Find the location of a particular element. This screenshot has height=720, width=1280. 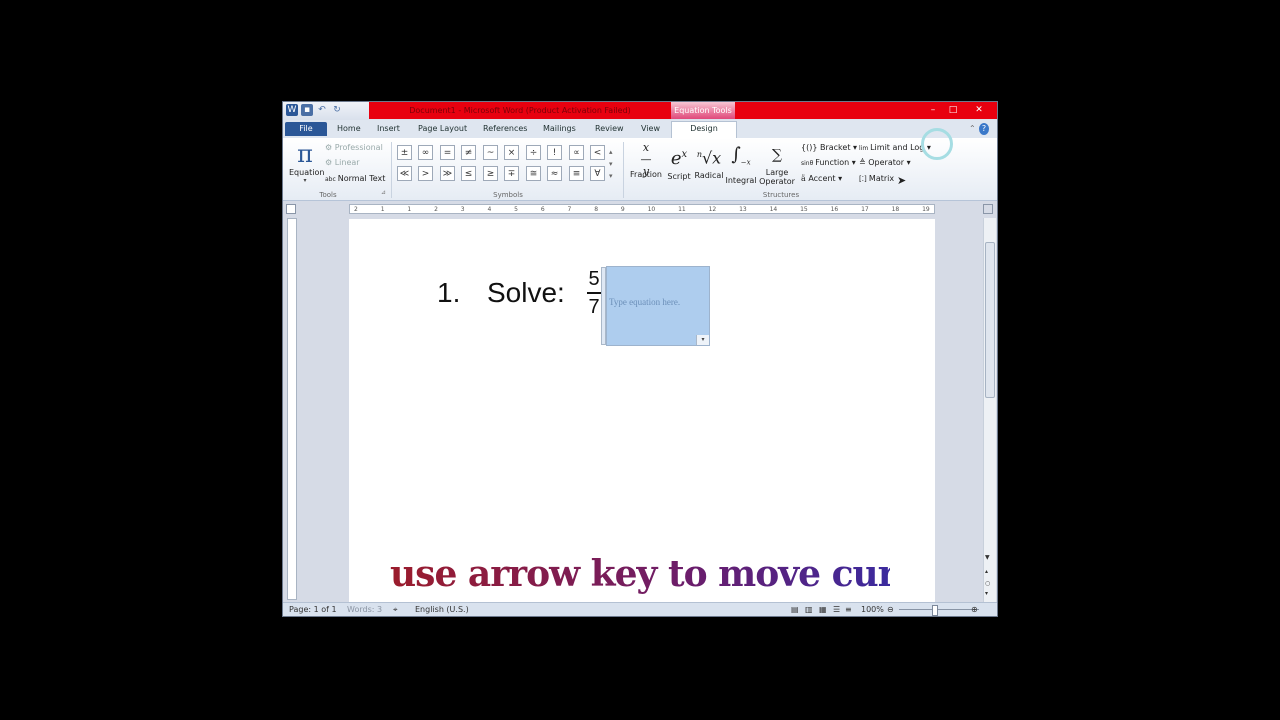

tab-file: File is located at coordinates (306, 129).